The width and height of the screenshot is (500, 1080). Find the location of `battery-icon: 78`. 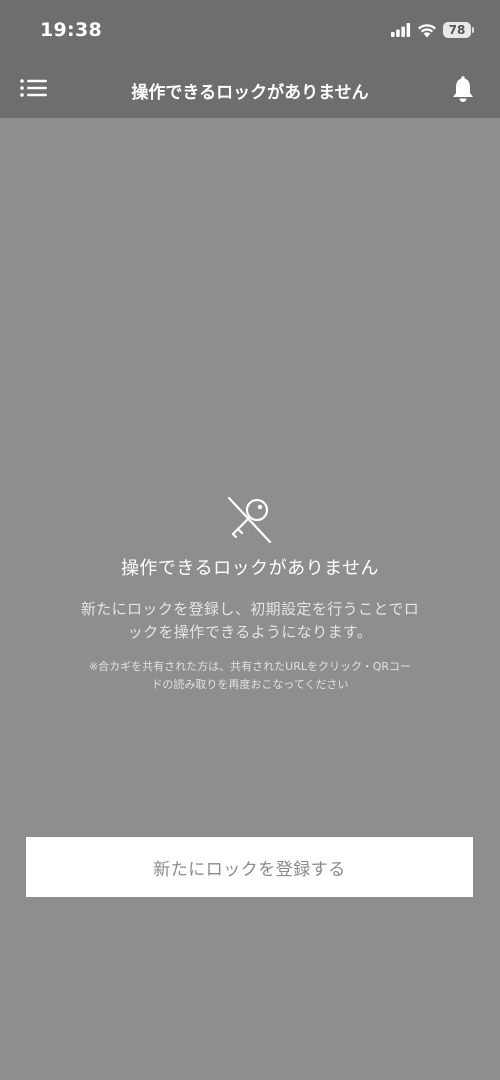

battery-icon: 78 is located at coordinates (457, 30).